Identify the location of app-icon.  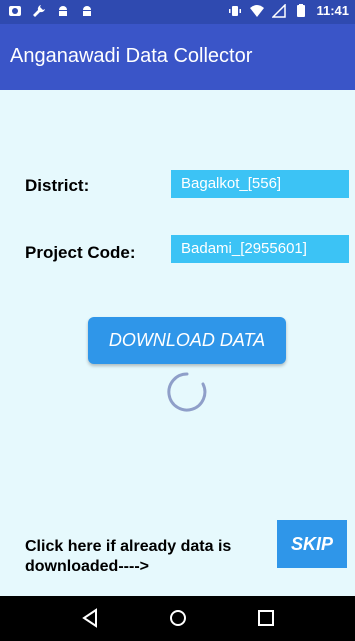
(15, 11).